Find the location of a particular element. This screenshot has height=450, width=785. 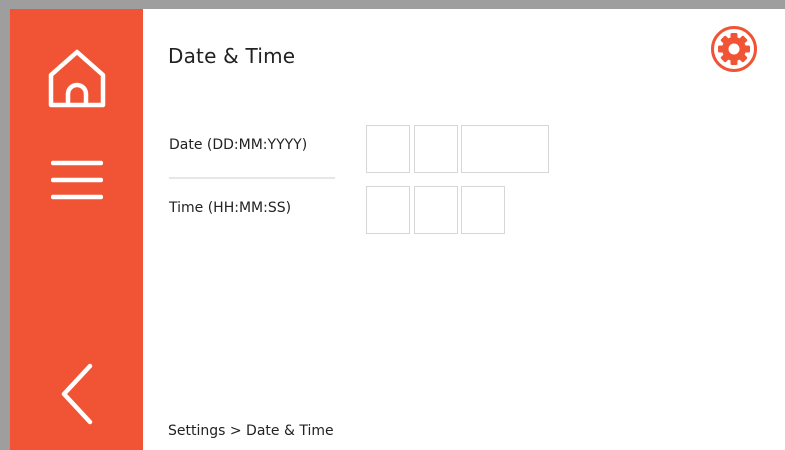

time-hours-input is located at coordinates (388, 210).